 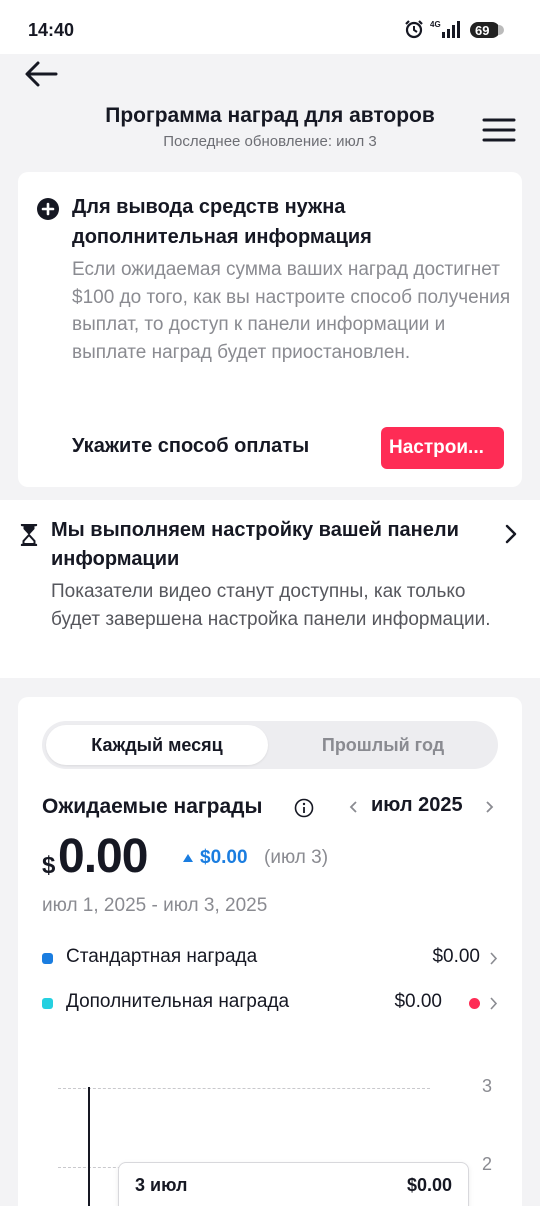 I want to click on menu-icon, so click(x=499, y=130).